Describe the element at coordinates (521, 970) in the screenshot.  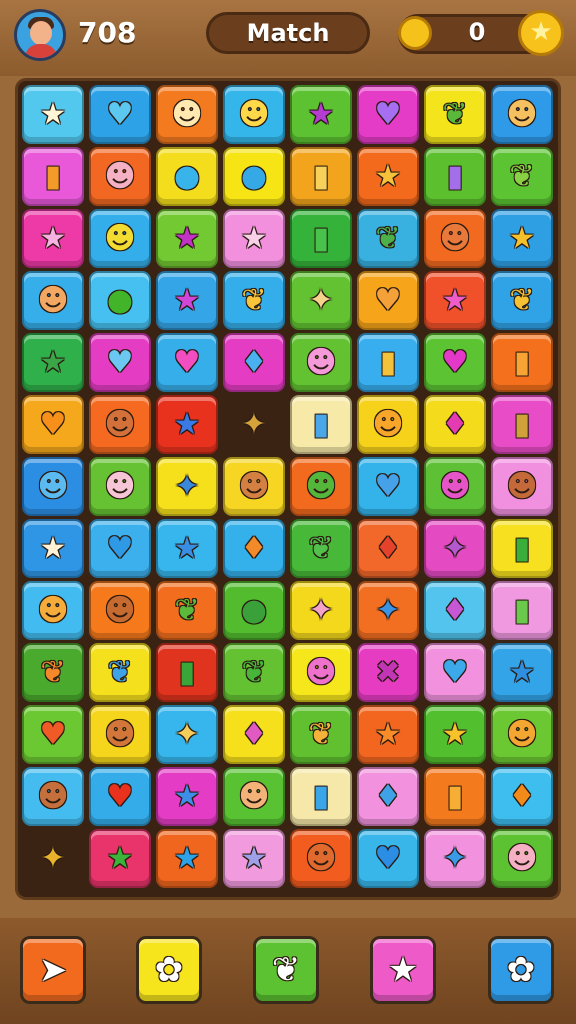
I see `settings-button: ✿` at that location.